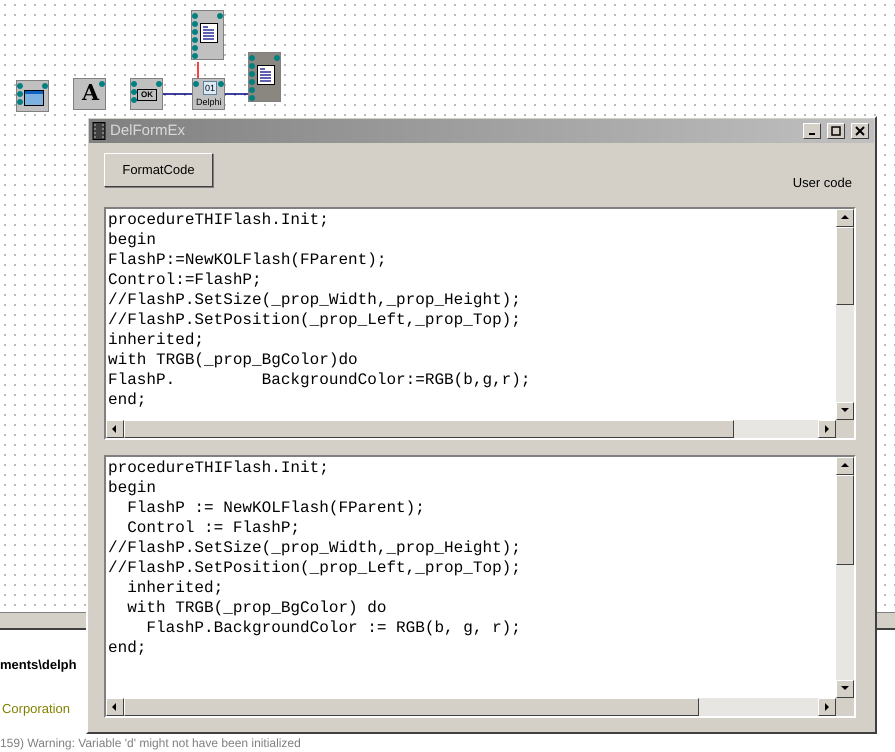 This screenshot has width=895, height=752. I want to click on minimize-button, so click(812, 131).